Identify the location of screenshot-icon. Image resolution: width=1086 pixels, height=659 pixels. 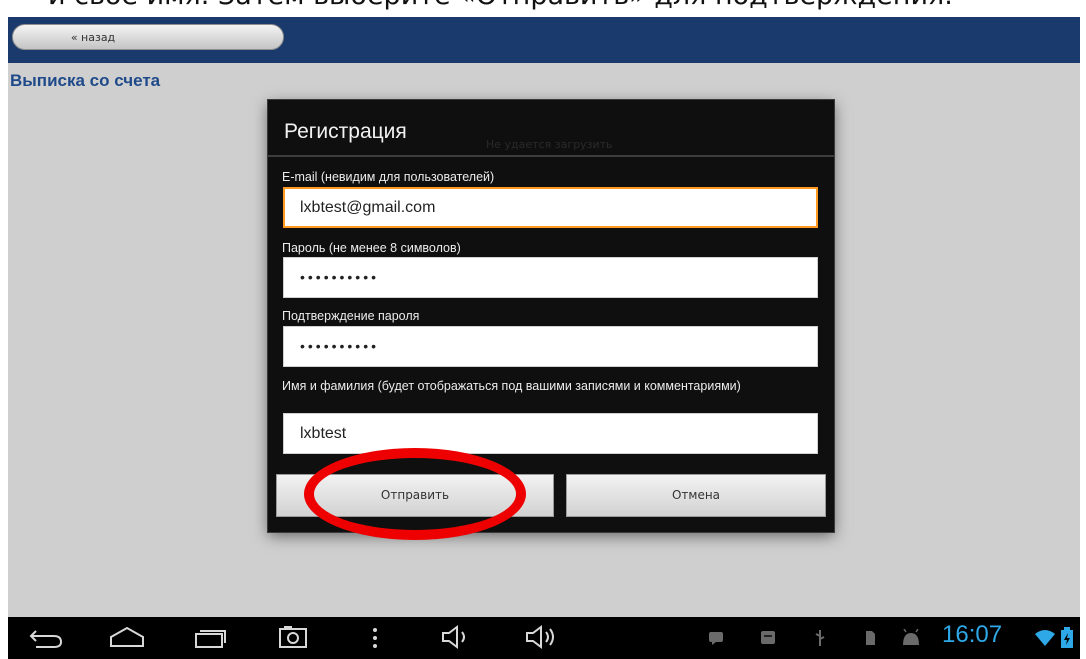
(293, 637).